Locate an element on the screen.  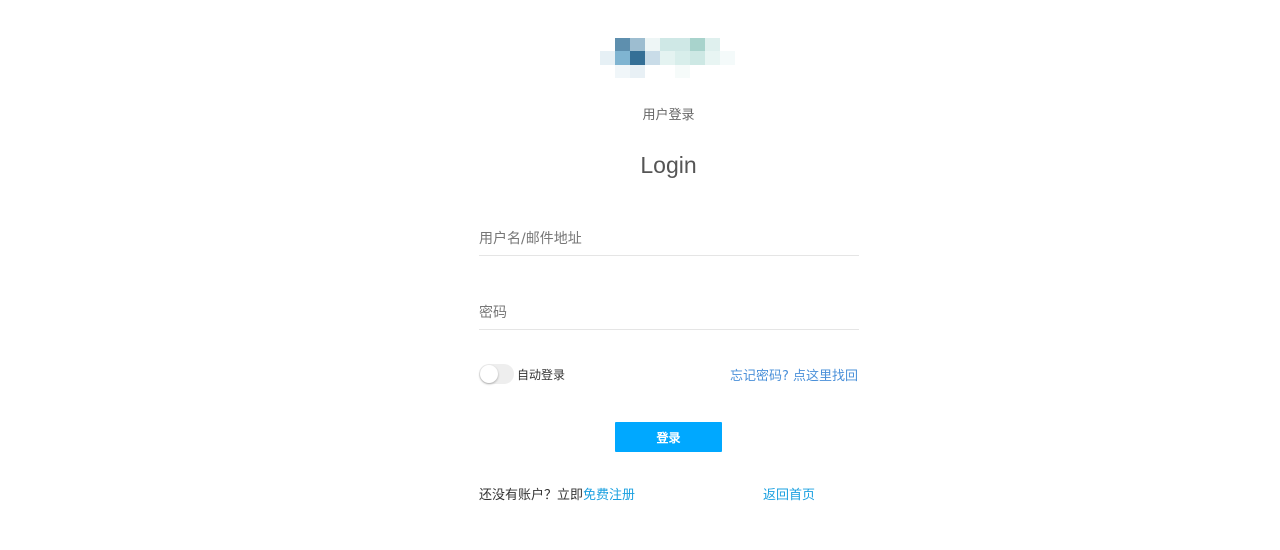
username-input is located at coordinates (669, 239).